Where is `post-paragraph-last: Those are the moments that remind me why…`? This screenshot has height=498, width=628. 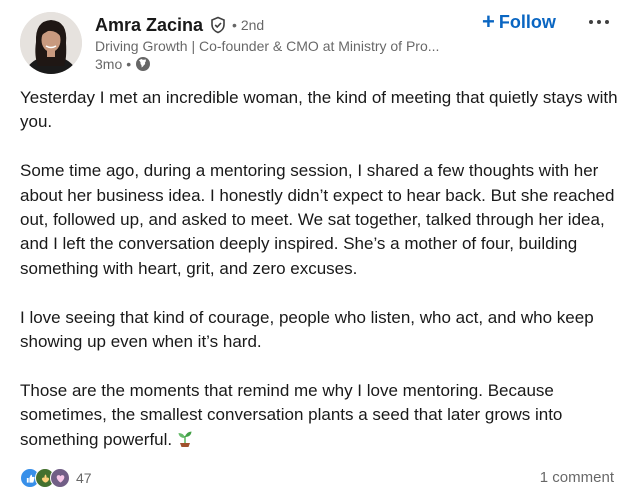 post-paragraph-last: Those are the moments that remind me why… is located at coordinates (320, 415).